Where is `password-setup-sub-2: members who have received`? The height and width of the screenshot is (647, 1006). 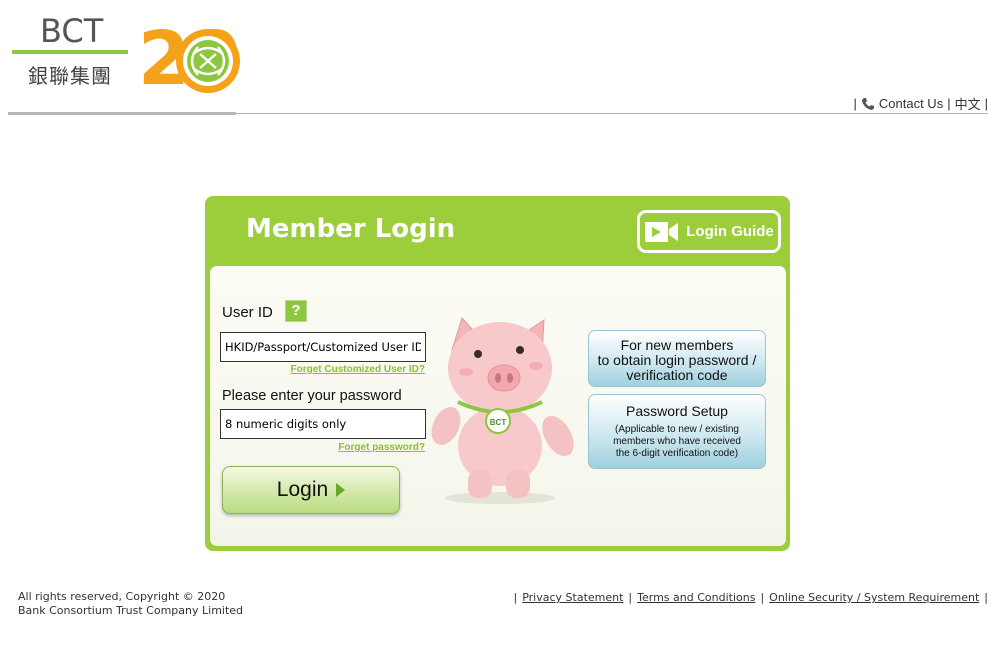 password-setup-sub-2: members who have received is located at coordinates (677, 441).